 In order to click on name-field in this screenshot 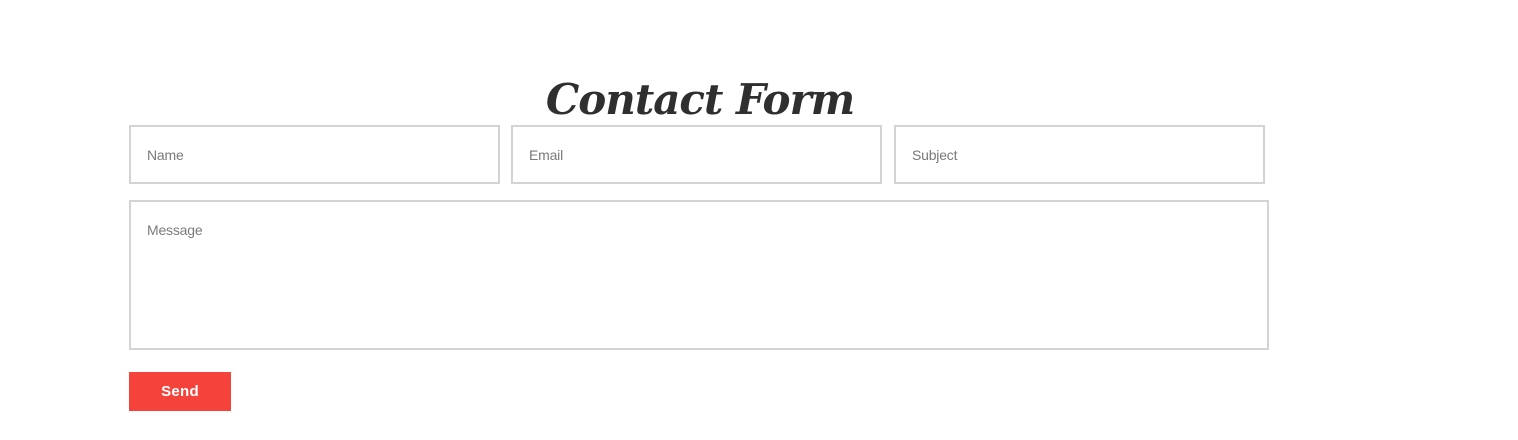, I will do `click(314, 154)`.